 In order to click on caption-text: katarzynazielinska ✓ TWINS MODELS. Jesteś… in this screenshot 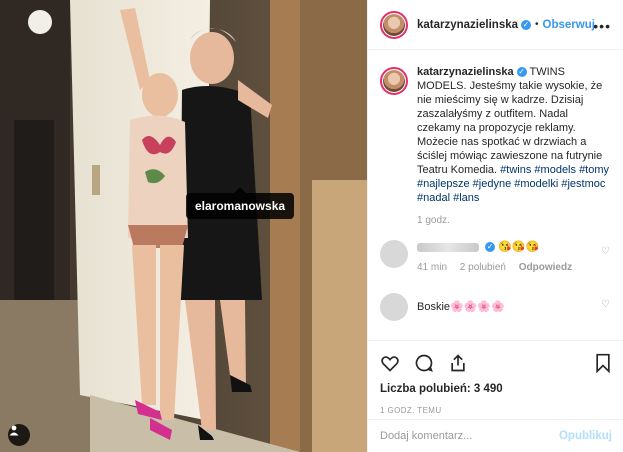, I will do `click(514, 135)`.